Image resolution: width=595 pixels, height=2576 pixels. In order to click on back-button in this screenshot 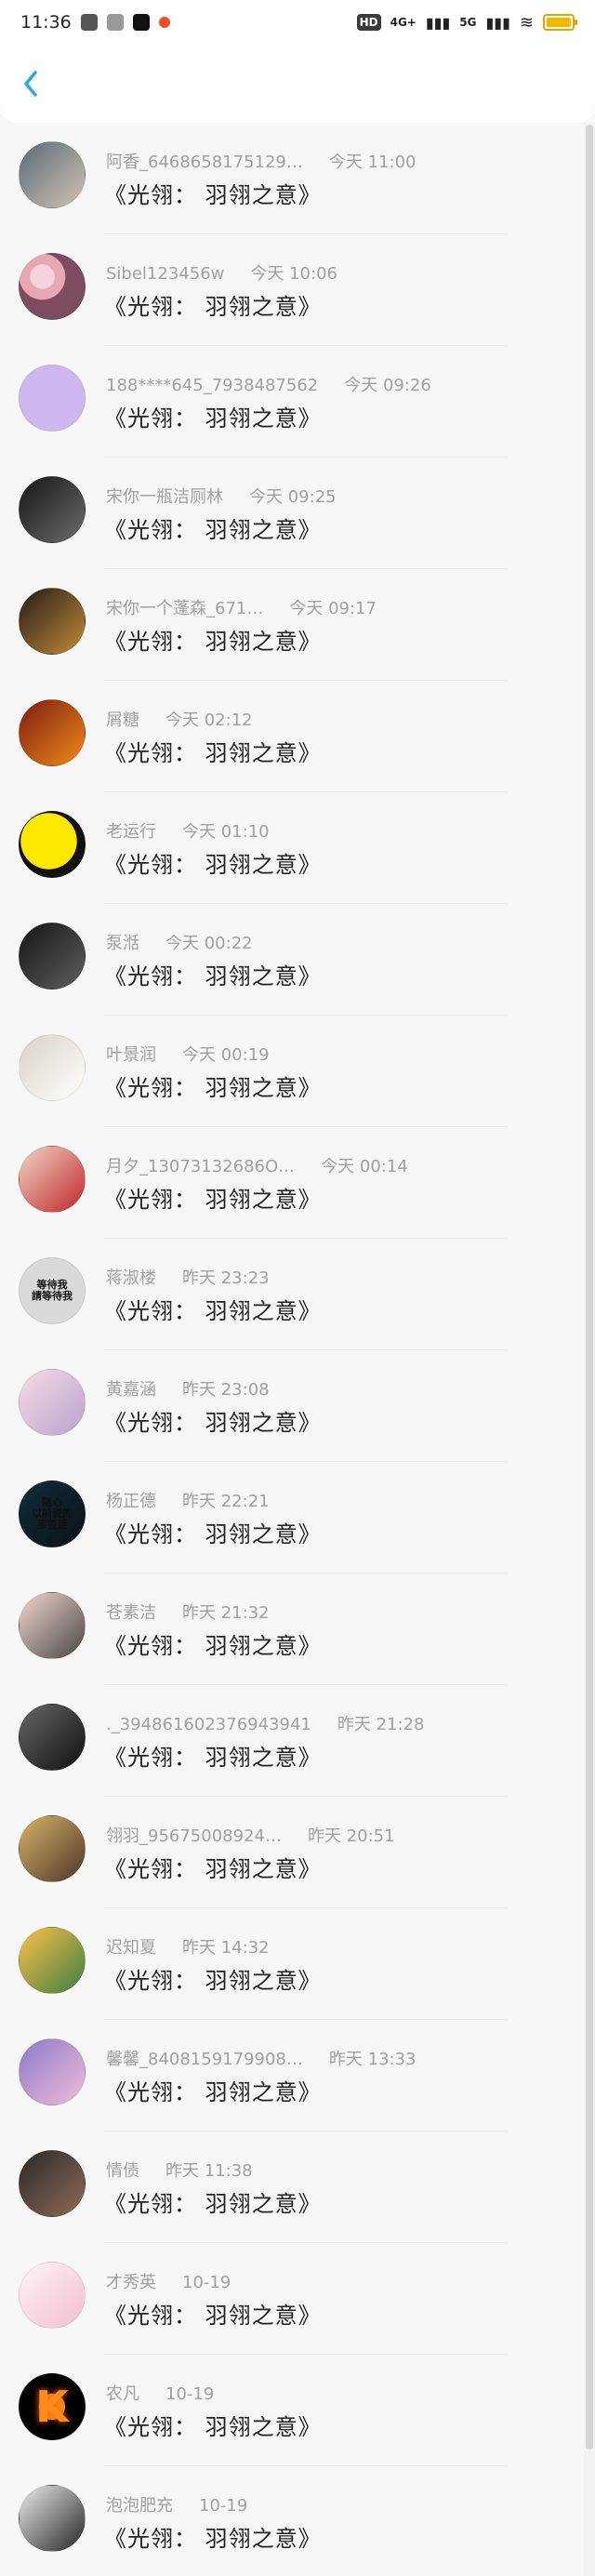, I will do `click(31, 83)`.